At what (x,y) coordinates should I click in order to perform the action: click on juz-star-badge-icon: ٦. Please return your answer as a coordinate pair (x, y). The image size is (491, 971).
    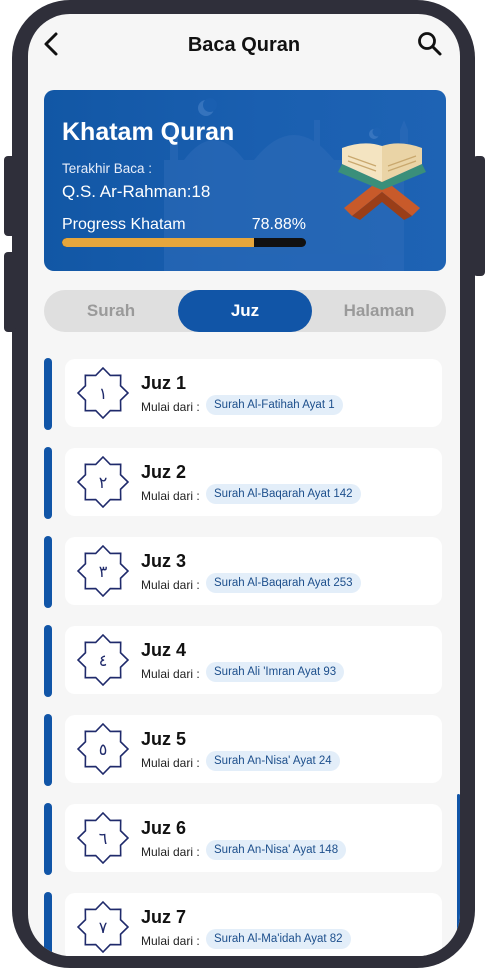
    Looking at the image, I should click on (103, 838).